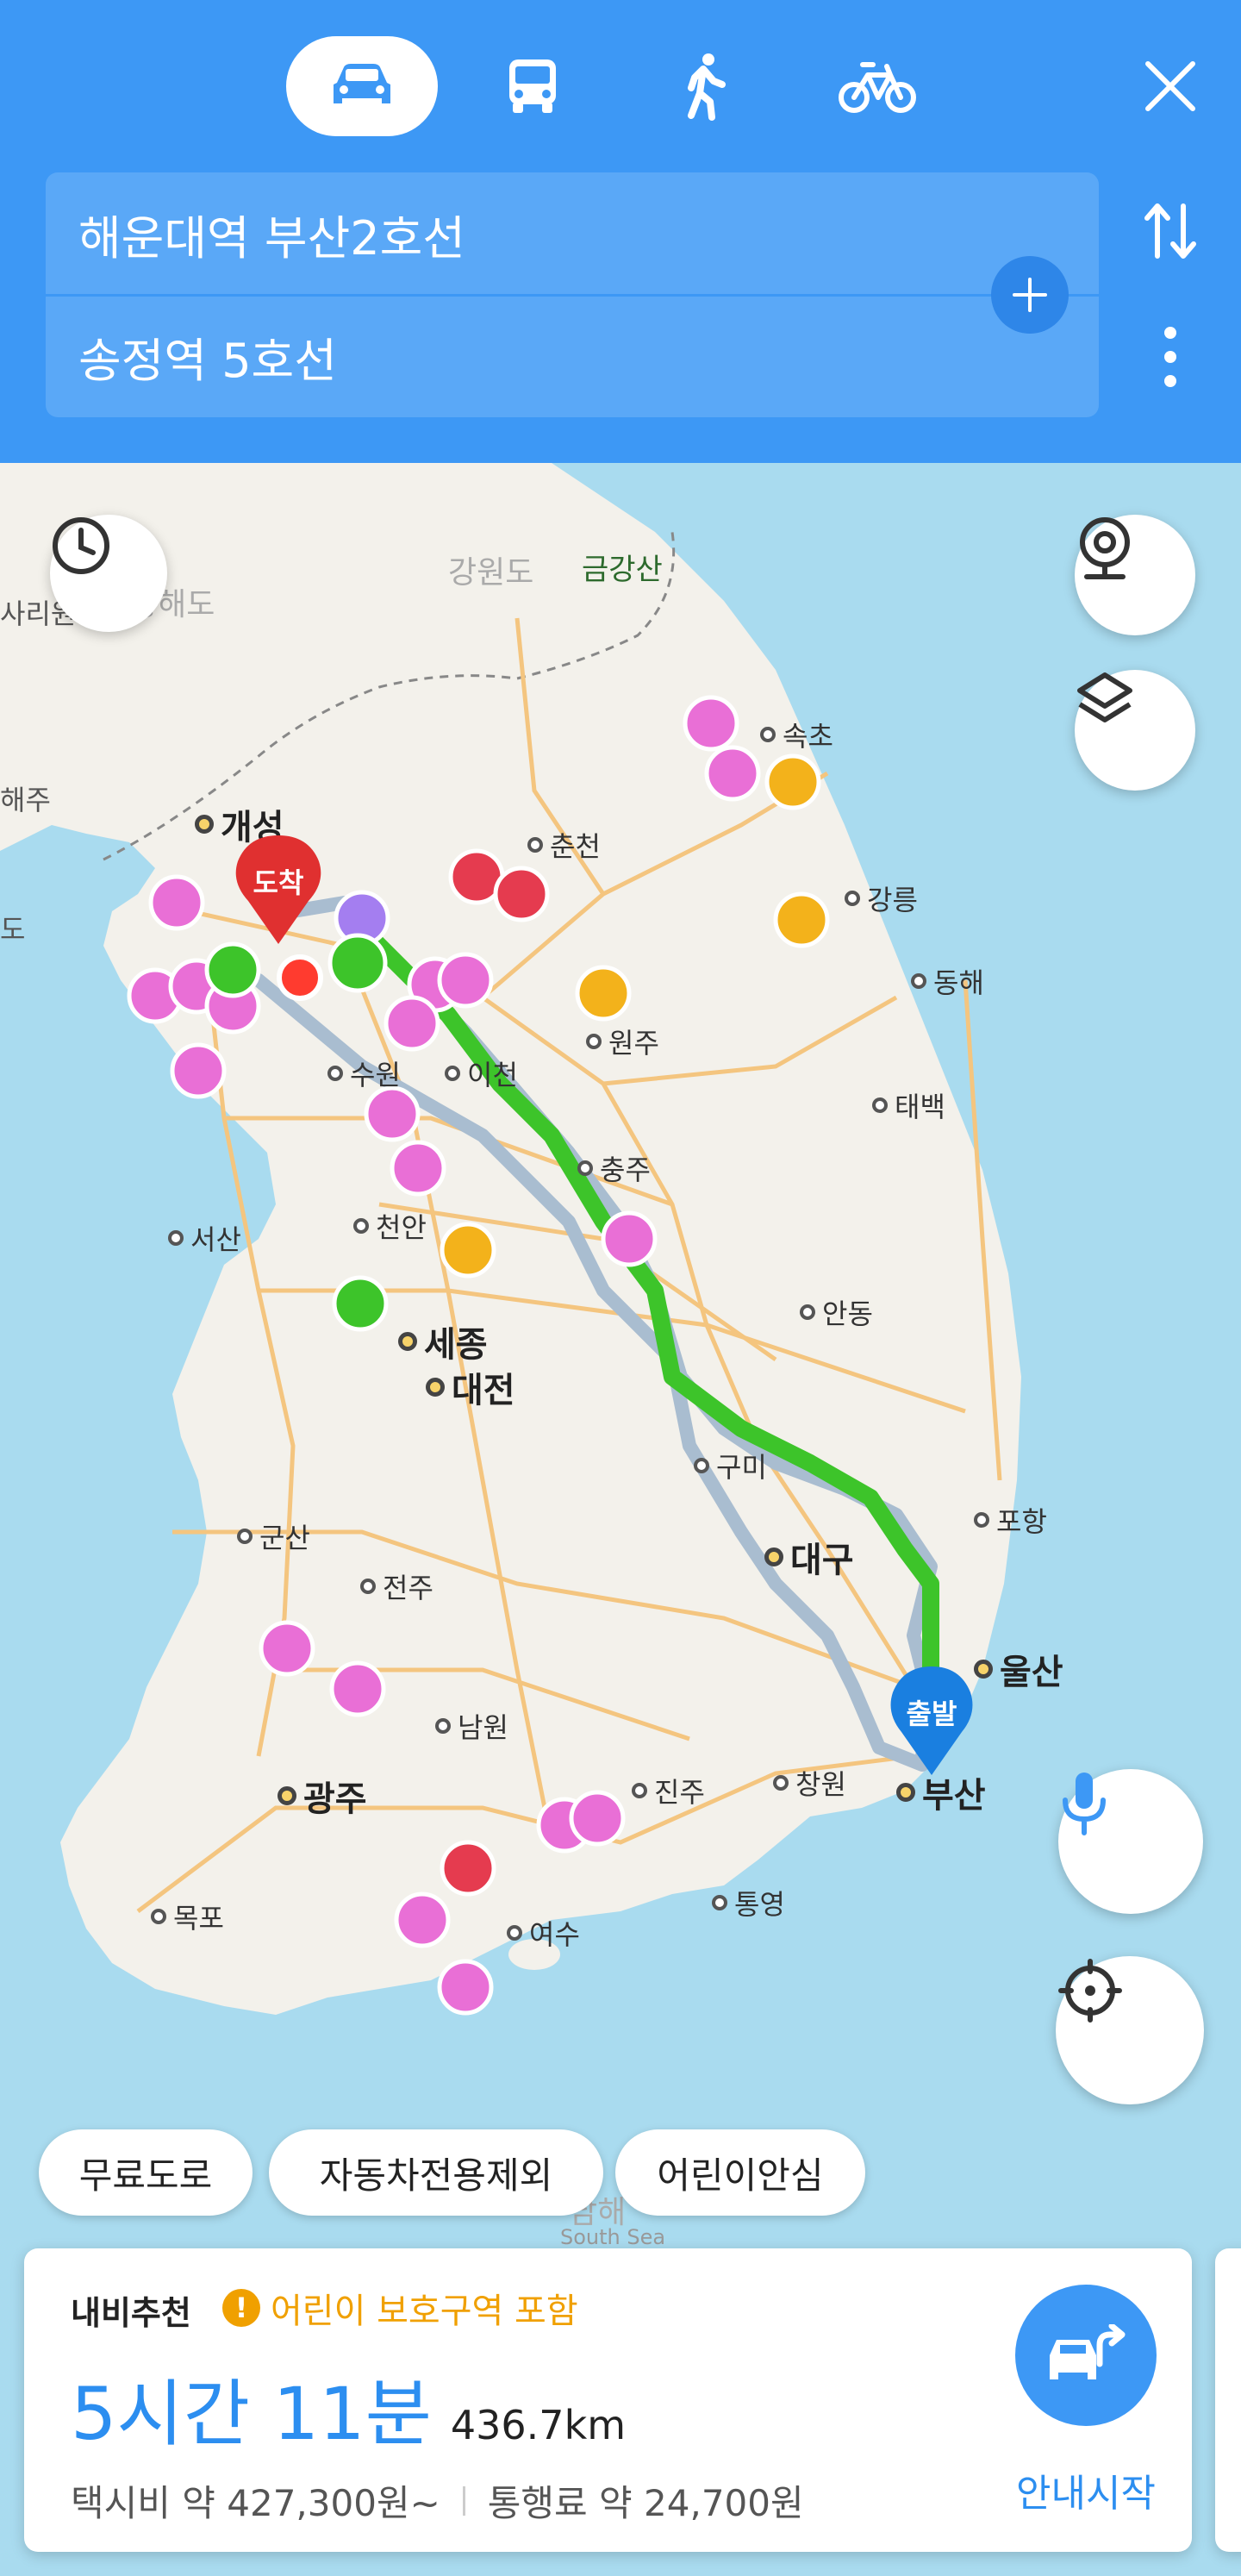  Describe the element at coordinates (443, 1341) in the screenshot. I see `city-sejong: 세종` at that location.